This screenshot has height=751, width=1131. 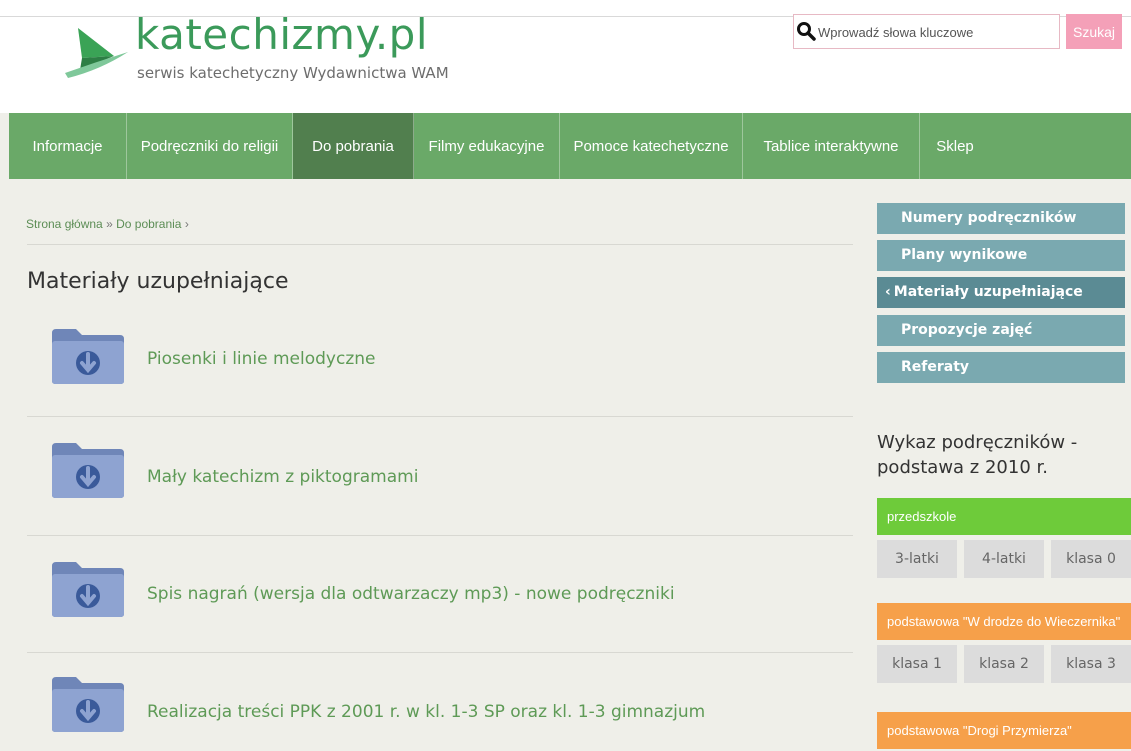 What do you see at coordinates (1004, 664) in the screenshot?
I see `grade-button: klasa 2` at bounding box center [1004, 664].